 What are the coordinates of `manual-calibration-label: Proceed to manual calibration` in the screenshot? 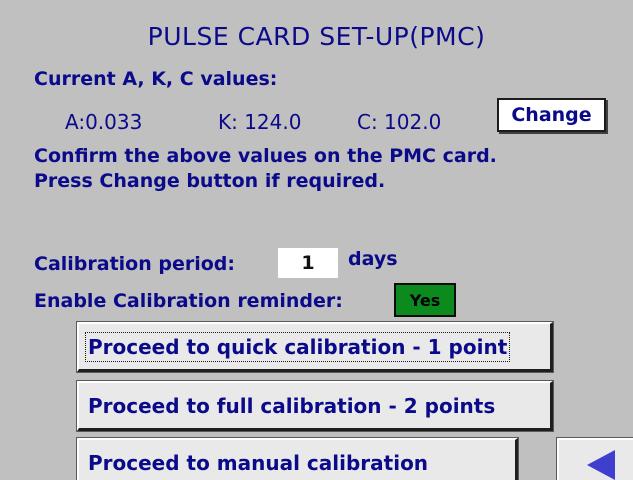 It's located at (258, 462).